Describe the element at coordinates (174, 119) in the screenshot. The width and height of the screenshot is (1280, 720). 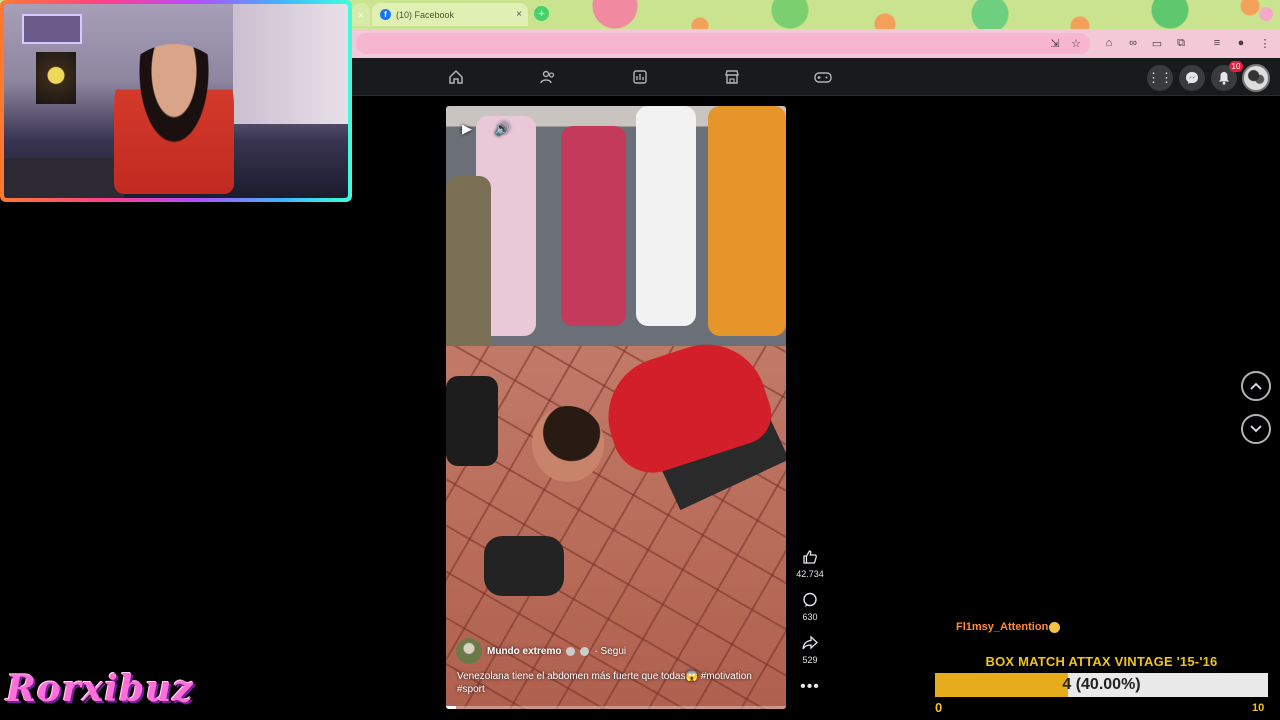
I see `webcam-streamer` at that location.